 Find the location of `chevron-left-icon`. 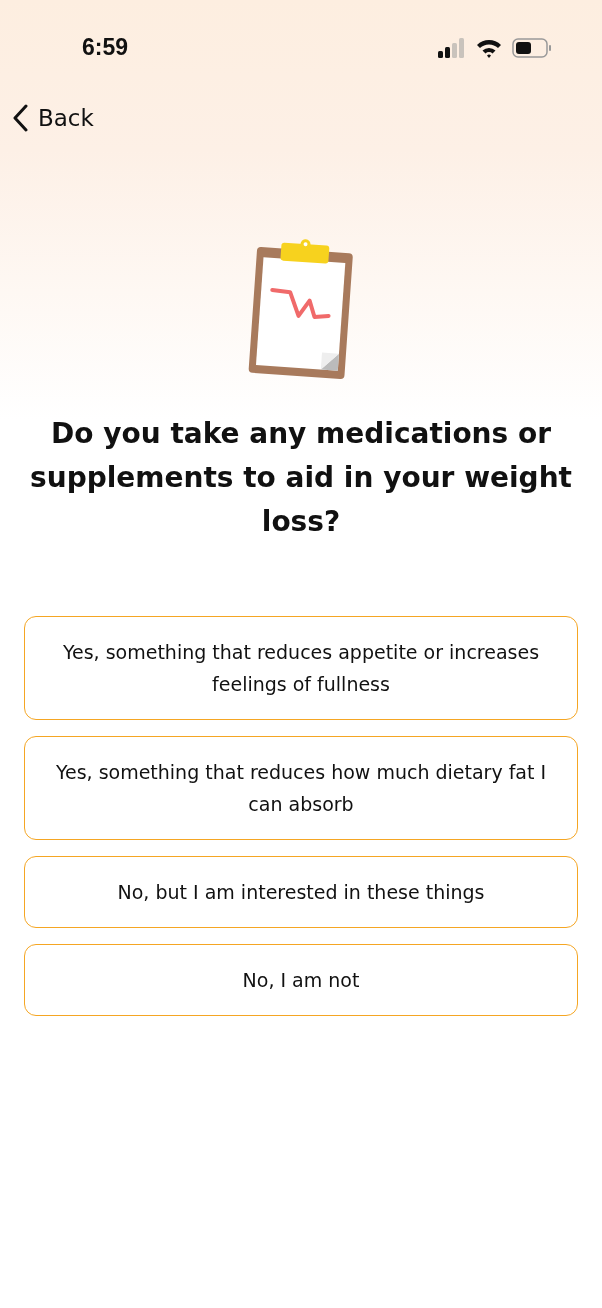

chevron-left-icon is located at coordinates (20, 118).